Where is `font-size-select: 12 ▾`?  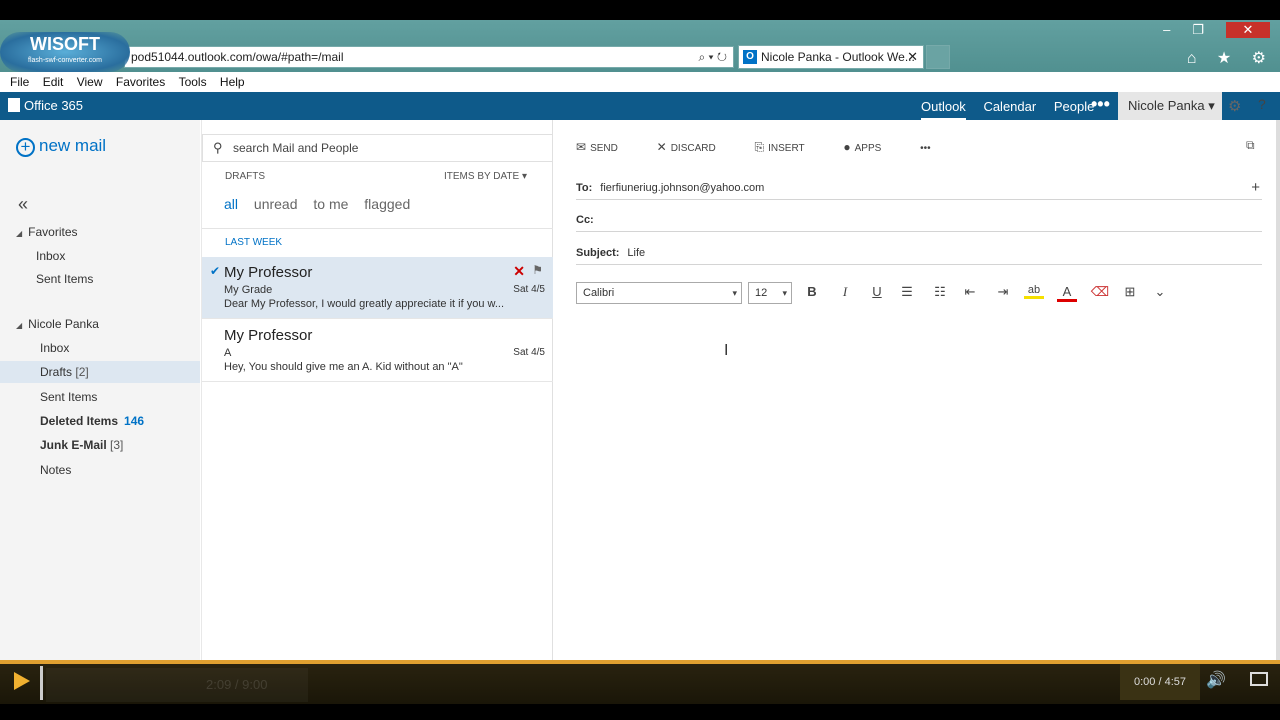 font-size-select: 12 ▾ is located at coordinates (770, 293).